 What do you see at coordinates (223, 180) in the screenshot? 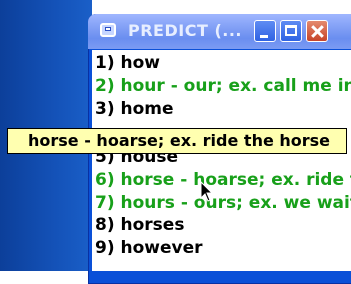
I see `list-item: 6) horse - hoarse; ex. ride th` at bounding box center [223, 180].